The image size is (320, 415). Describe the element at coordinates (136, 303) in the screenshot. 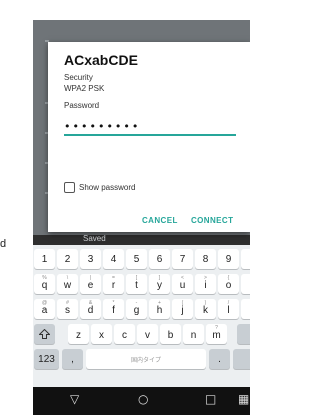

I see `key-hint: -` at that location.